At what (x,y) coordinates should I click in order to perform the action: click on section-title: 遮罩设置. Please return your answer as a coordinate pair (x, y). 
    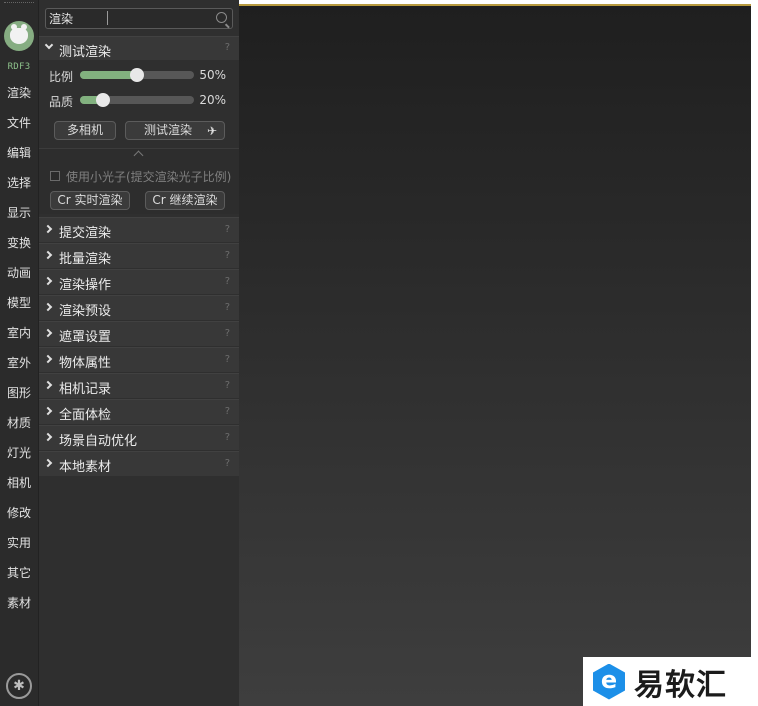
    Looking at the image, I should click on (85, 337).